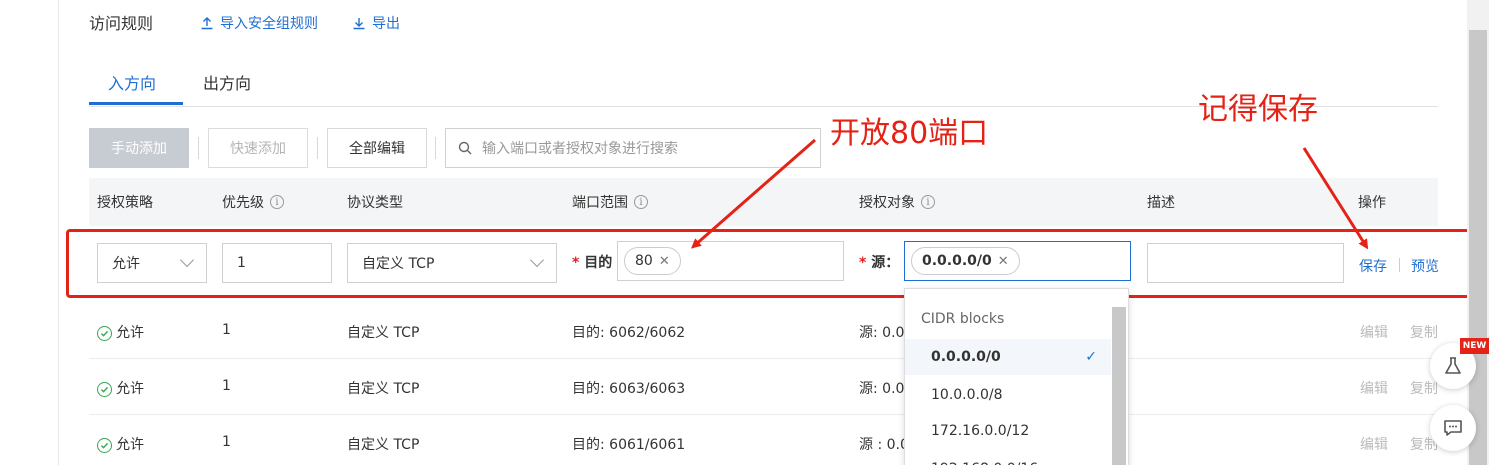  What do you see at coordinates (1453, 365) in the screenshot?
I see `flask-icon` at bounding box center [1453, 365].